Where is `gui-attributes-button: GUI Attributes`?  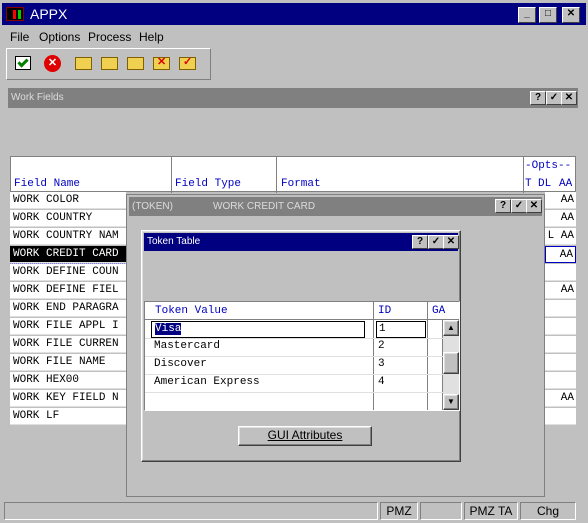 gui-attributes-button: GUI Attributes is located at coordinates (305, 436).